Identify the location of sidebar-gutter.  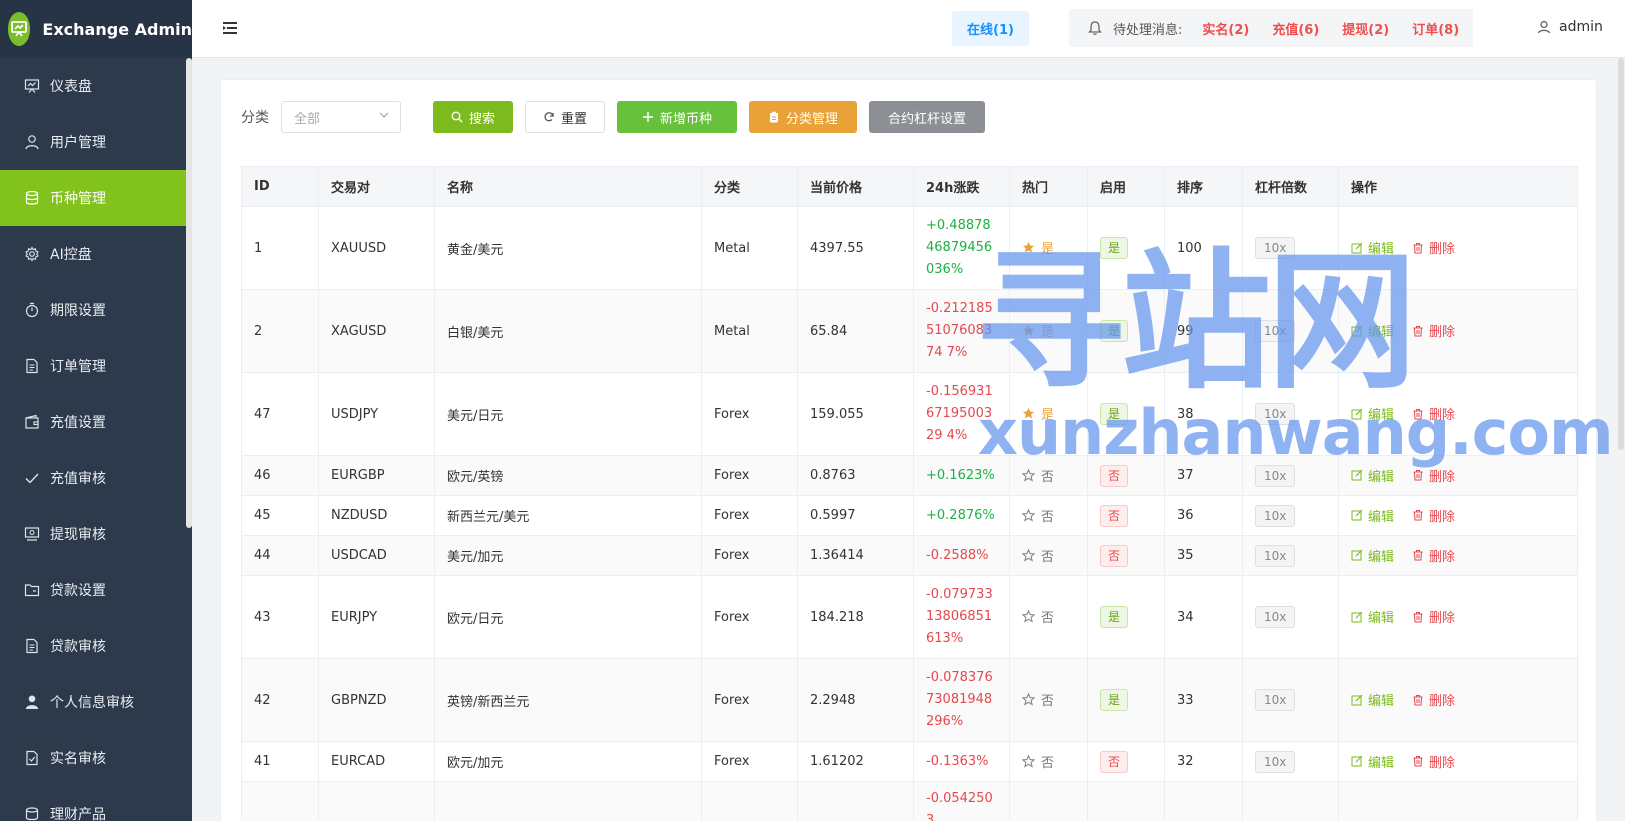
(196, 410).